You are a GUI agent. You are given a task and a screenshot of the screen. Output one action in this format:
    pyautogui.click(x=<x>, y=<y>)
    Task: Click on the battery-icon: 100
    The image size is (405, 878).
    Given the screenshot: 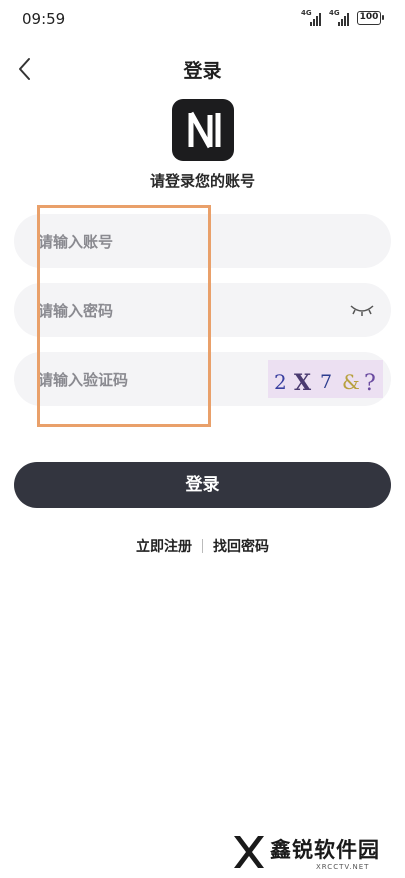 What is the action you would take?
    pyautogui.click(x=370, y=18)
    